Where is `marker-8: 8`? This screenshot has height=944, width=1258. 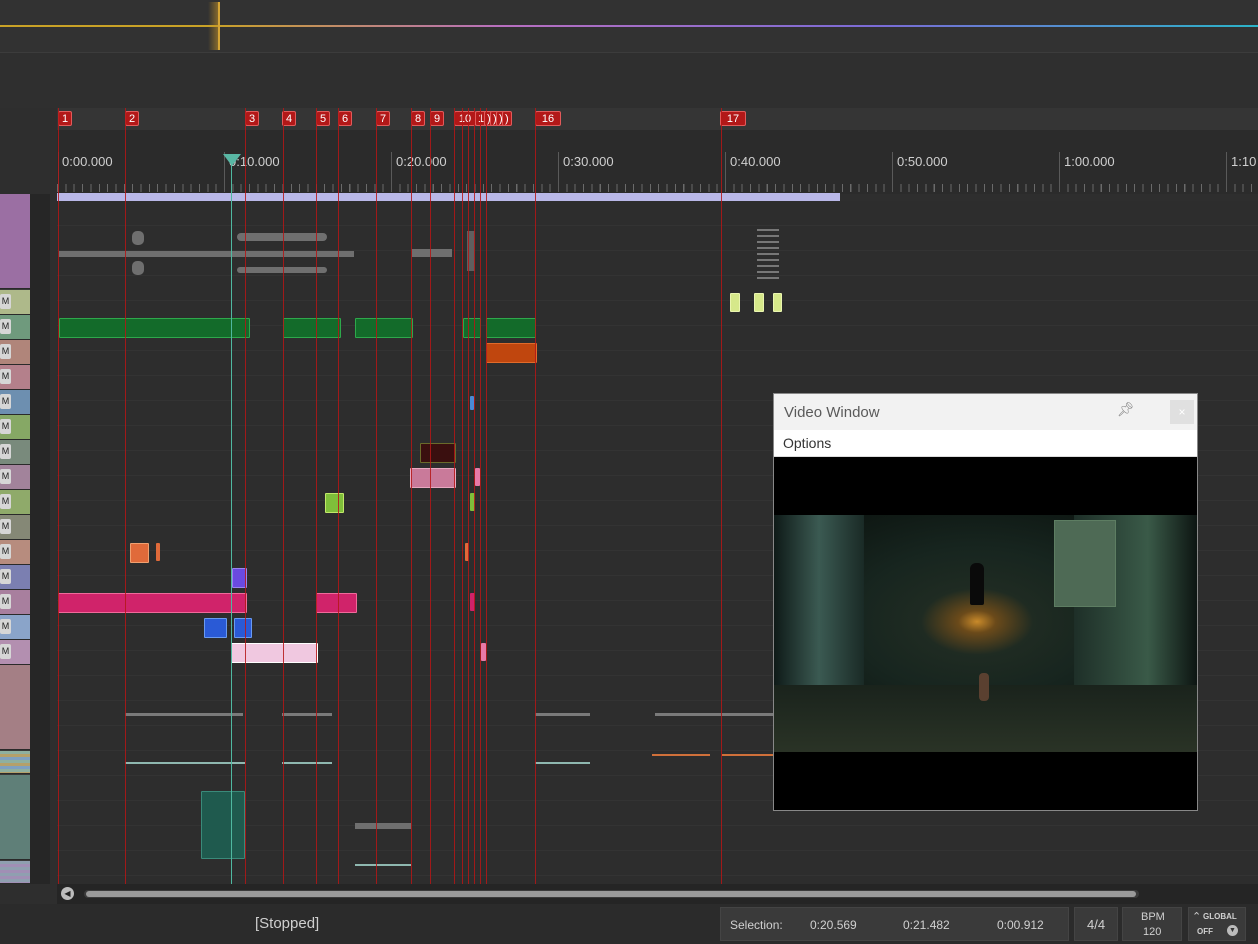 marker-8: 8 is located at coordinates (418, 118).